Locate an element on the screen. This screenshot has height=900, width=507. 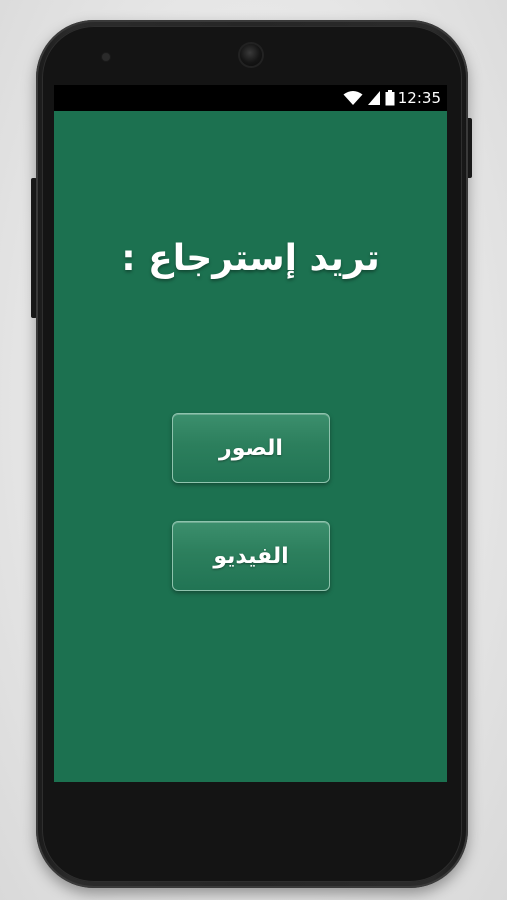
front-camera is located at coordinates (251, 55).